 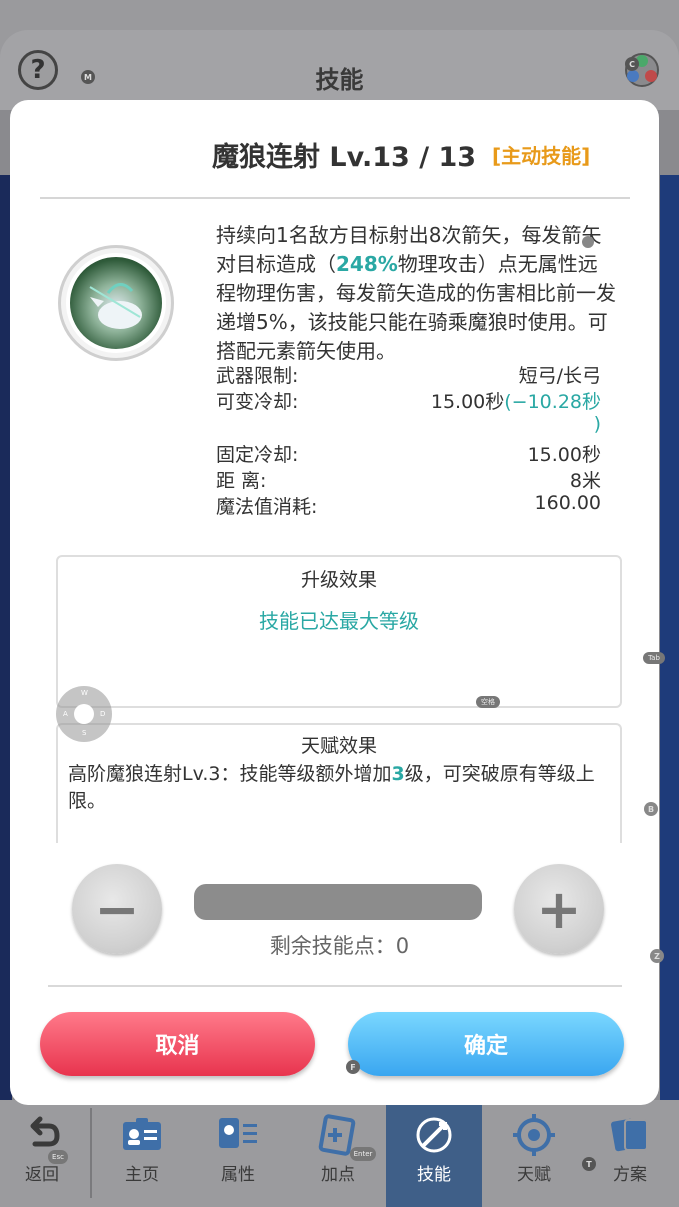 I want to click on sword-skill-icon, so click(x=434, y=1135).